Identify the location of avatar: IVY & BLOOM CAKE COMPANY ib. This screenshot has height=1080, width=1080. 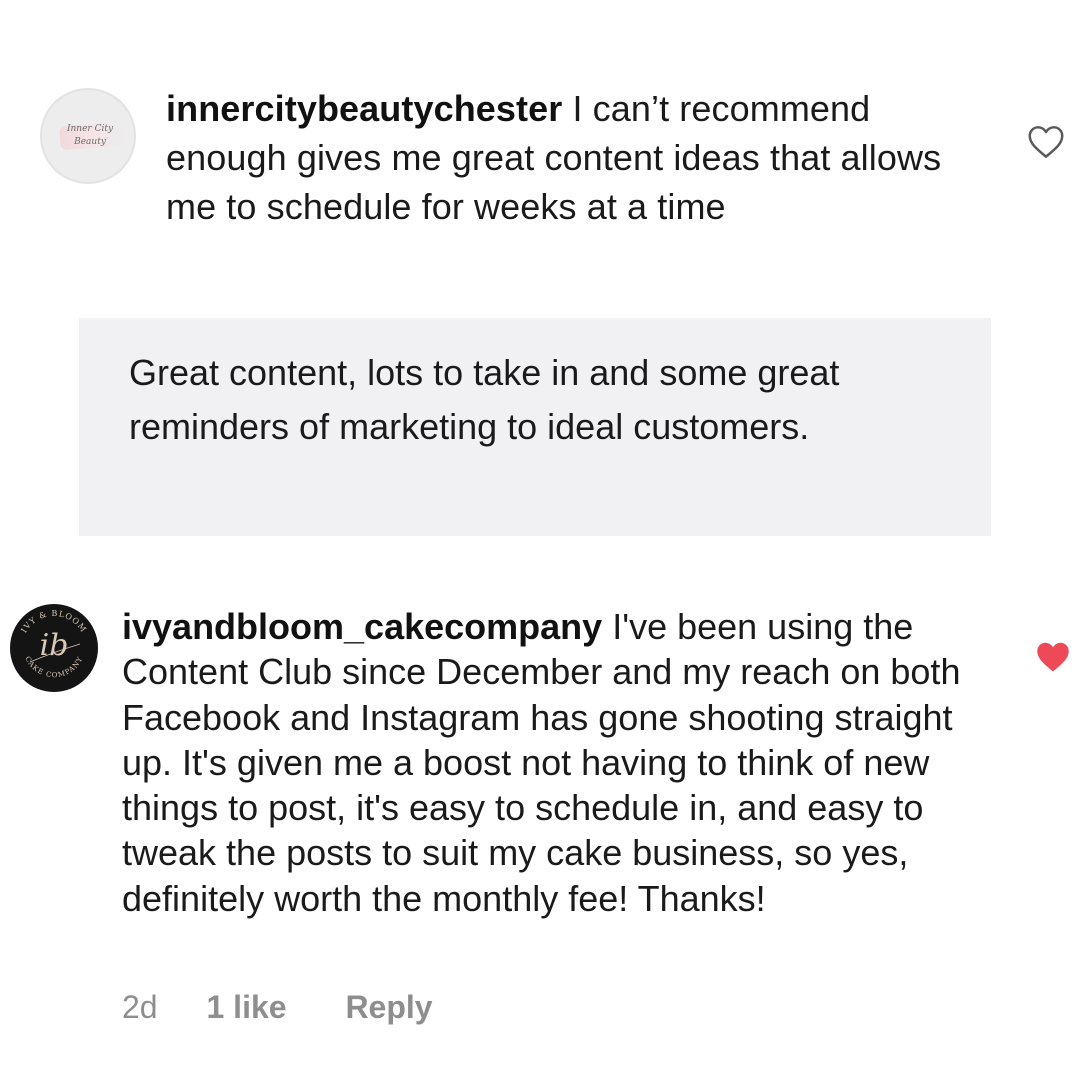
(54, 648).